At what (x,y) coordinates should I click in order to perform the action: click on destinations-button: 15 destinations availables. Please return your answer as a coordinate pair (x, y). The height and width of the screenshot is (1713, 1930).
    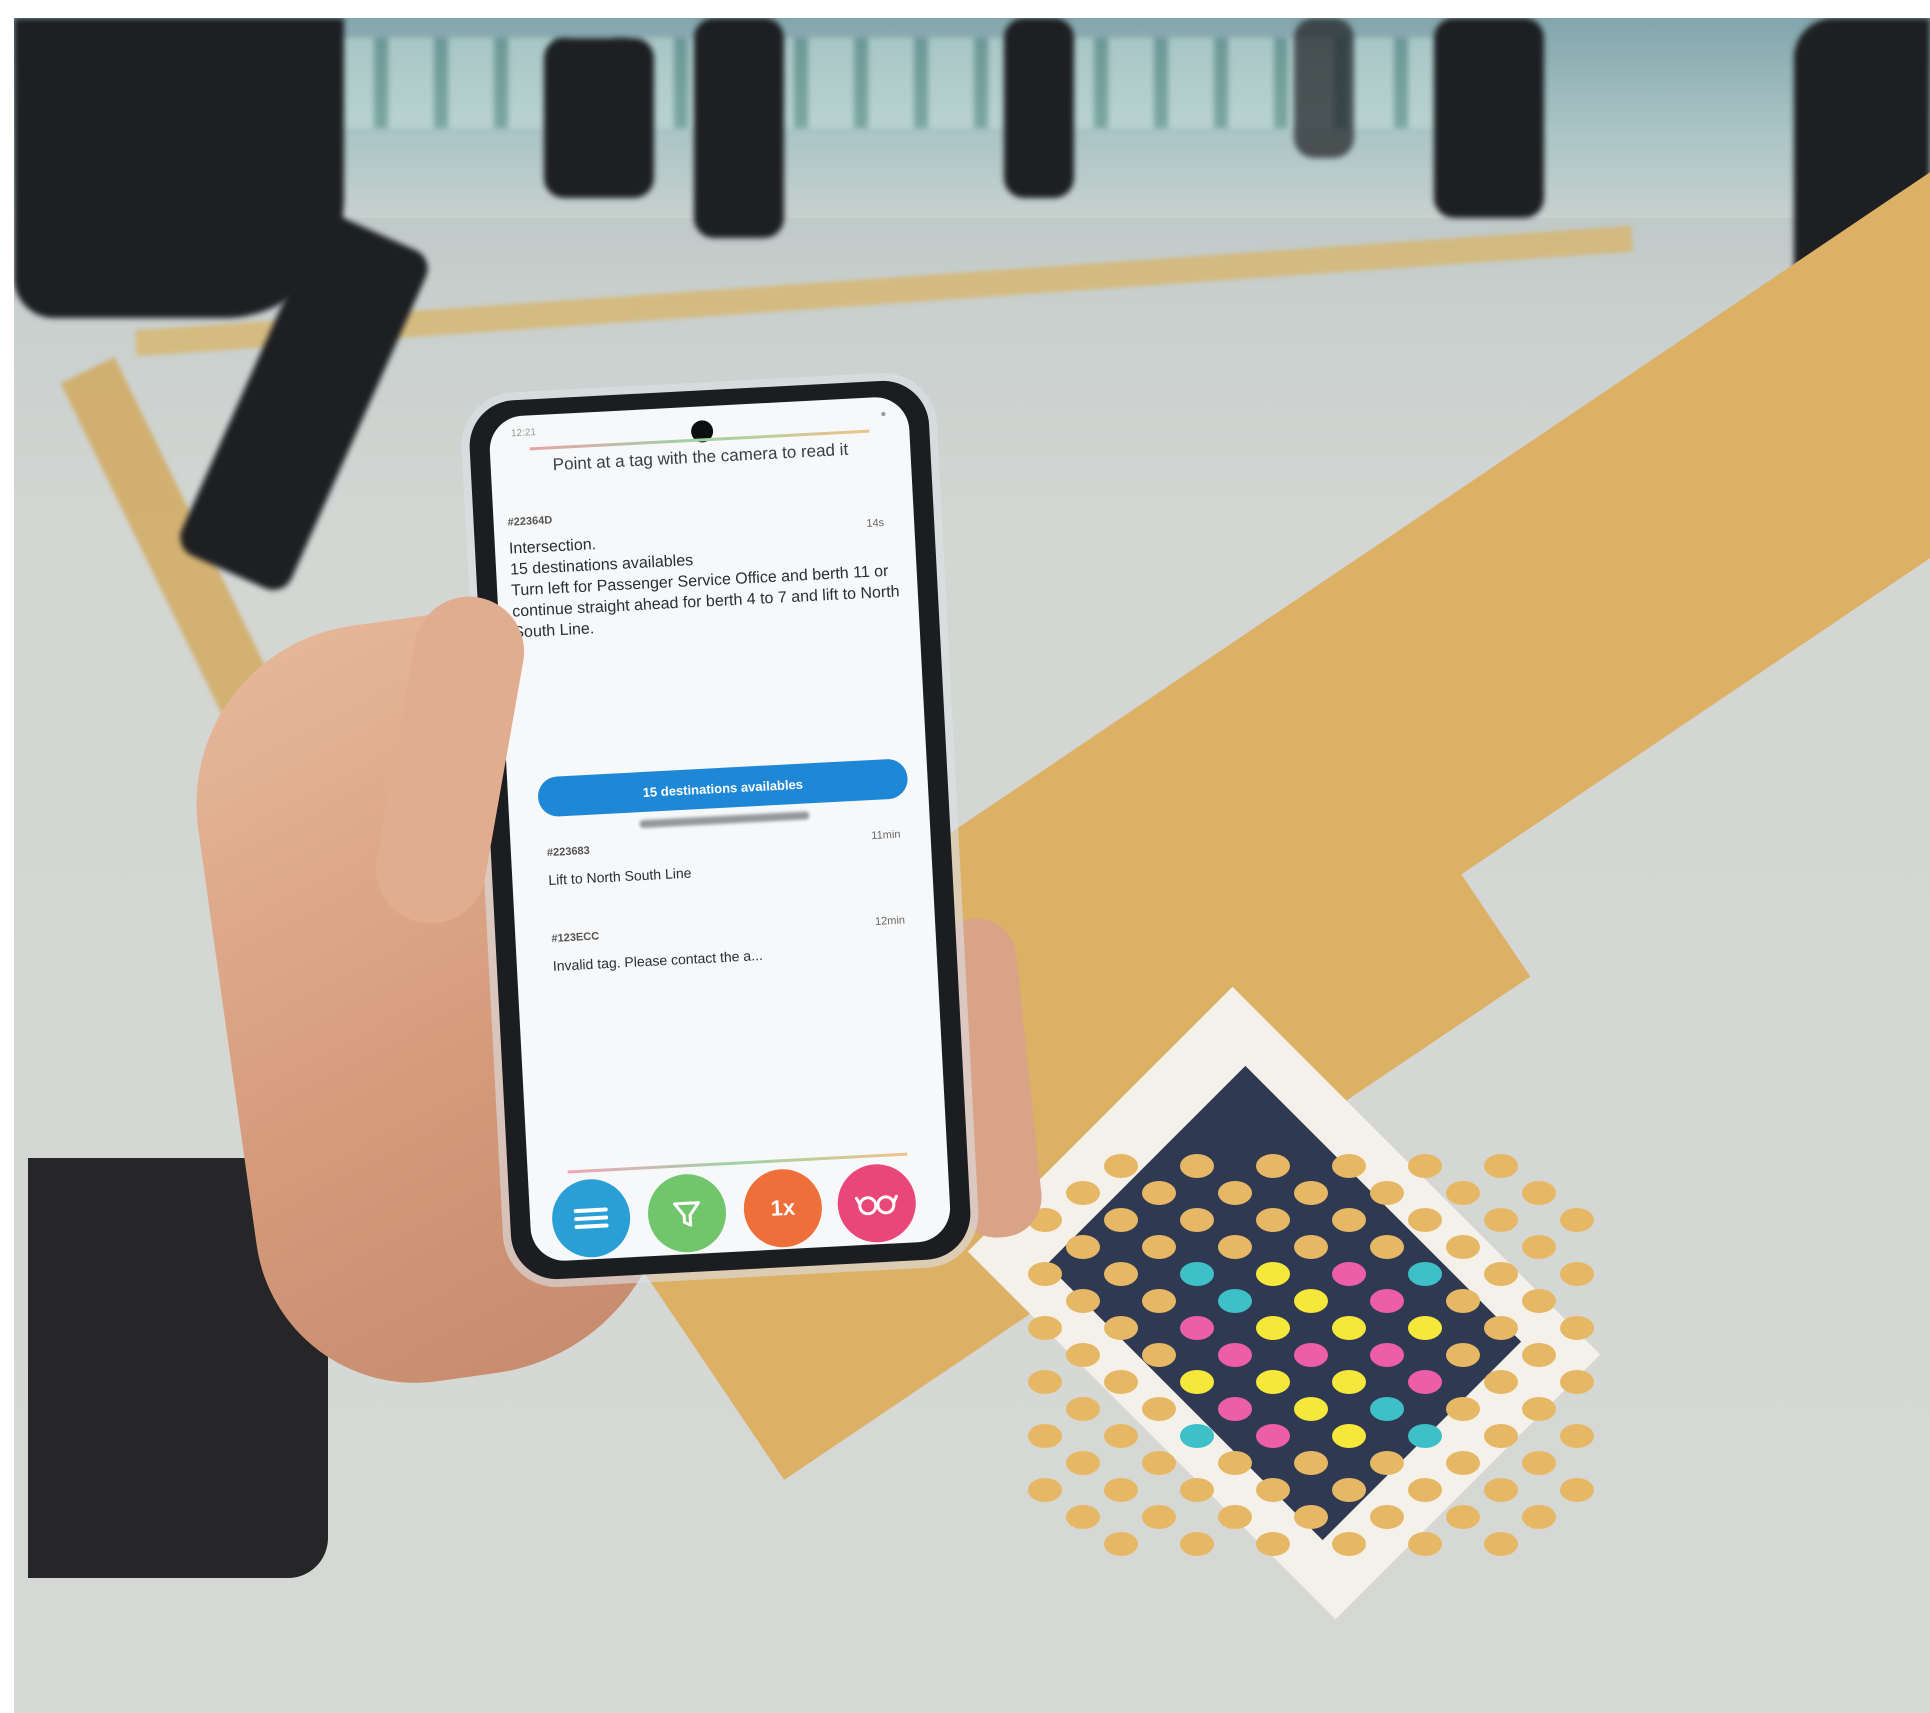
    Looking at the image, I should click on (723, 788).